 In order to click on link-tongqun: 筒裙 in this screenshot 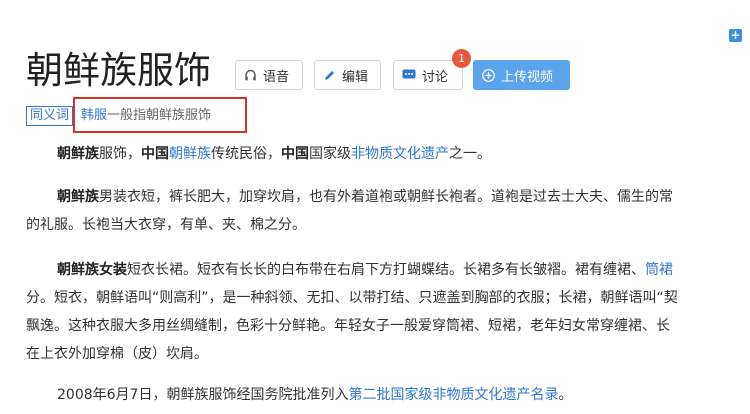, I will do `click(659, 270)`.